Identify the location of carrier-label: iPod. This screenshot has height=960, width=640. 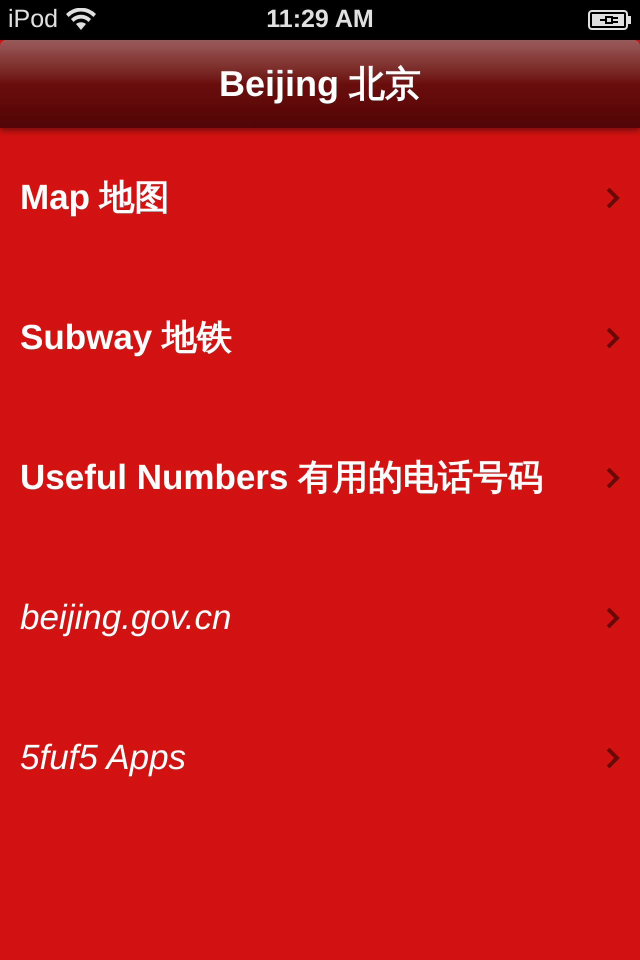
(33, 20).